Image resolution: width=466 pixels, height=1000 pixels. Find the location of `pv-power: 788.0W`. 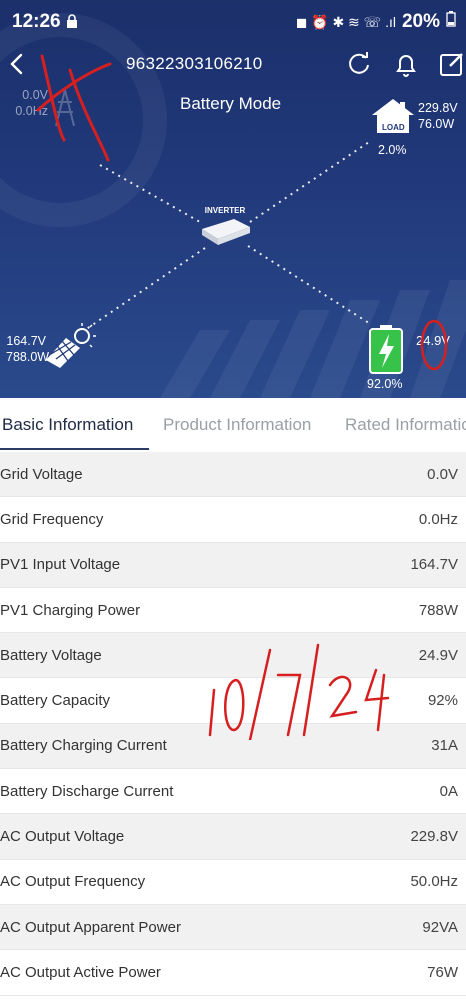

pv-power: 788.0W is located at coordinates (28, 357).